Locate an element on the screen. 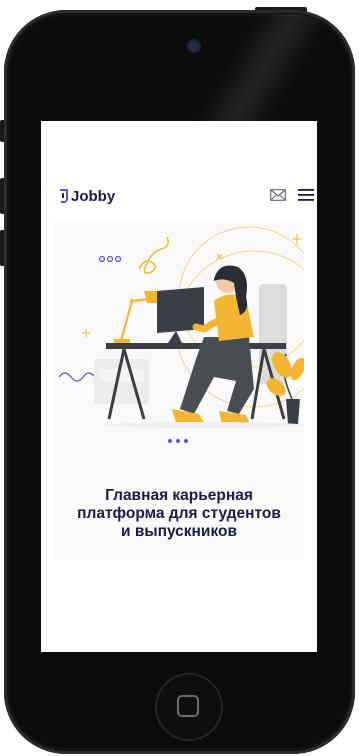  hamburger-menu-icon is located at coordinates (306, 195).